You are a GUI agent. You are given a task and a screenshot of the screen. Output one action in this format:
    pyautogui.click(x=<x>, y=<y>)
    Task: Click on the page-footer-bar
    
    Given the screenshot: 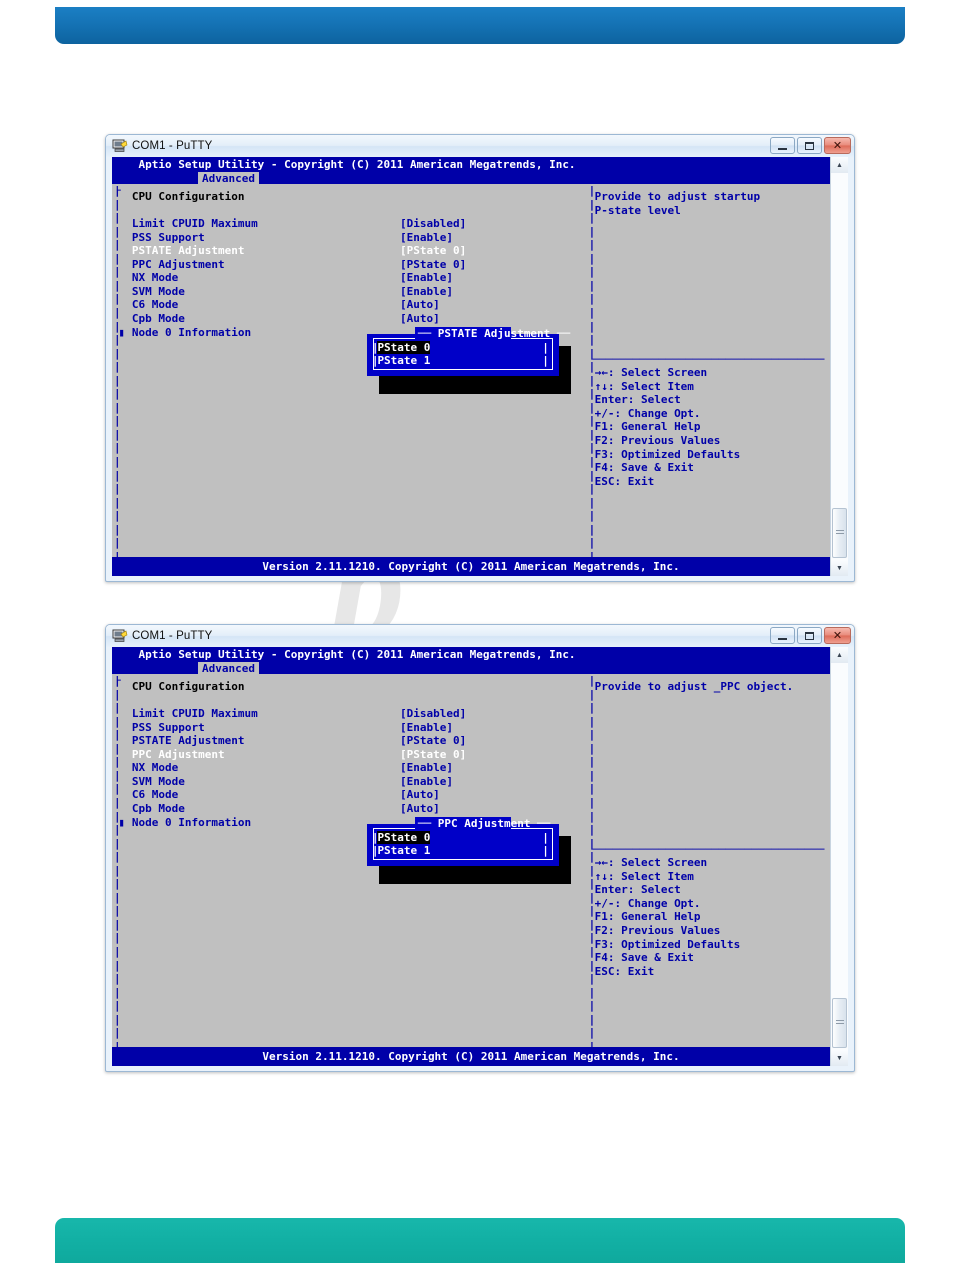 What is the action you would take?
    pyautogui.click(x=480, y=1240)
    